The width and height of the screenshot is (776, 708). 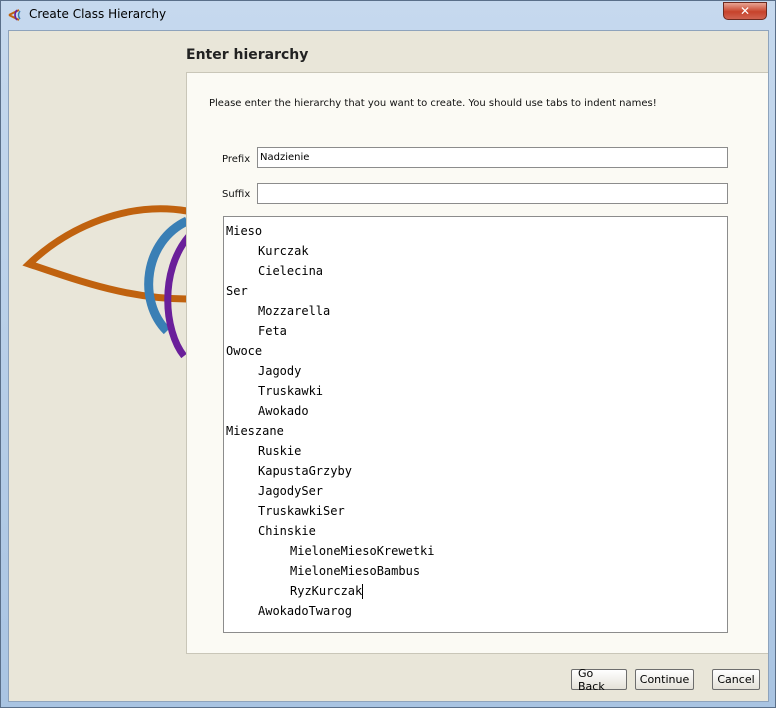 I want to click on hierarchy-line: Jagody, so click(x=476, y=371).